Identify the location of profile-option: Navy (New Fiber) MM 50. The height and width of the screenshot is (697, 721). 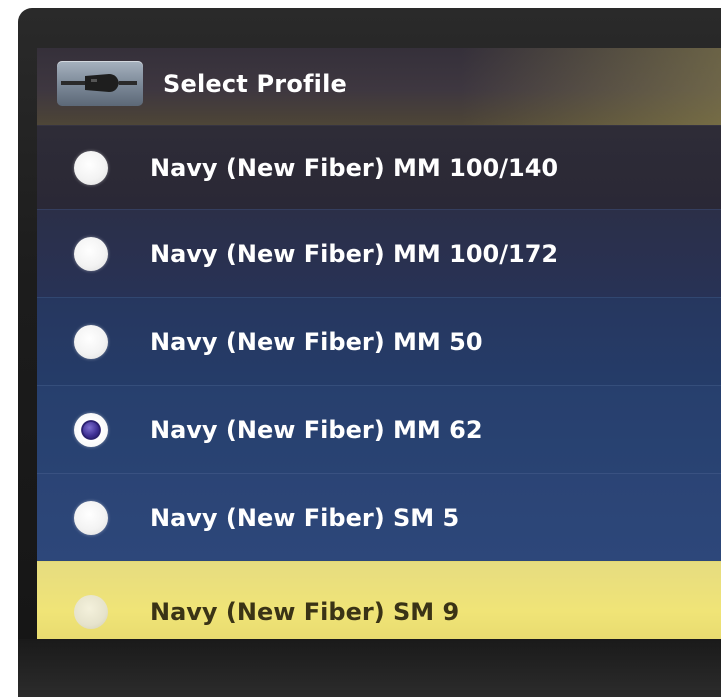
(379, 341).